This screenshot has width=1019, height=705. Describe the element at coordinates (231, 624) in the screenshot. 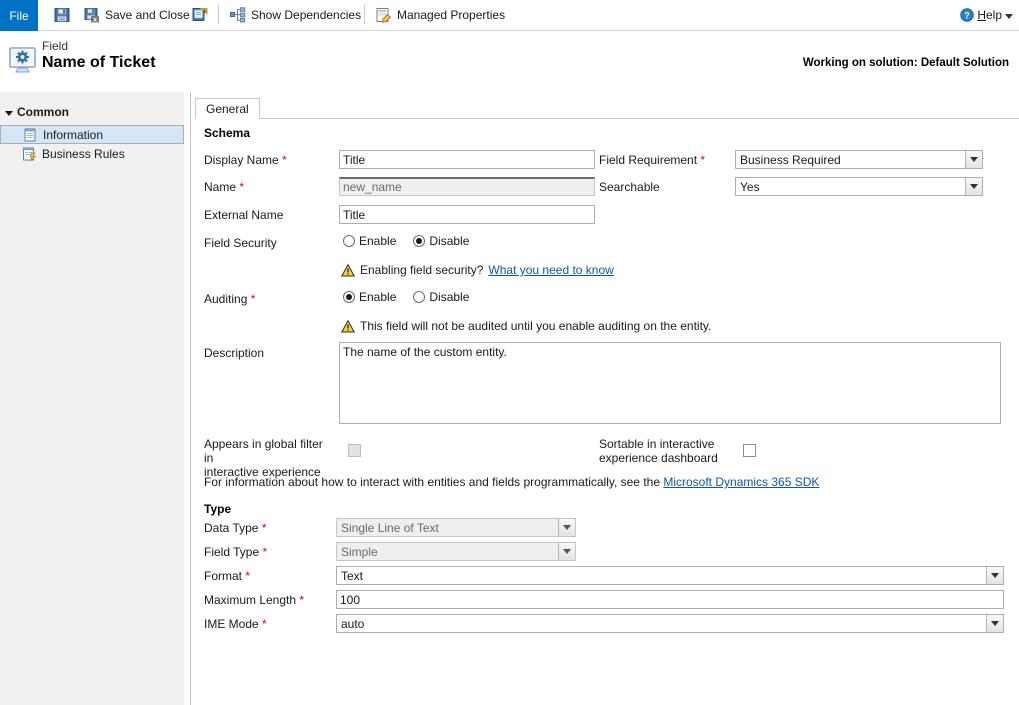

I see `ime-mode-label-text: IME Mode` at that location.